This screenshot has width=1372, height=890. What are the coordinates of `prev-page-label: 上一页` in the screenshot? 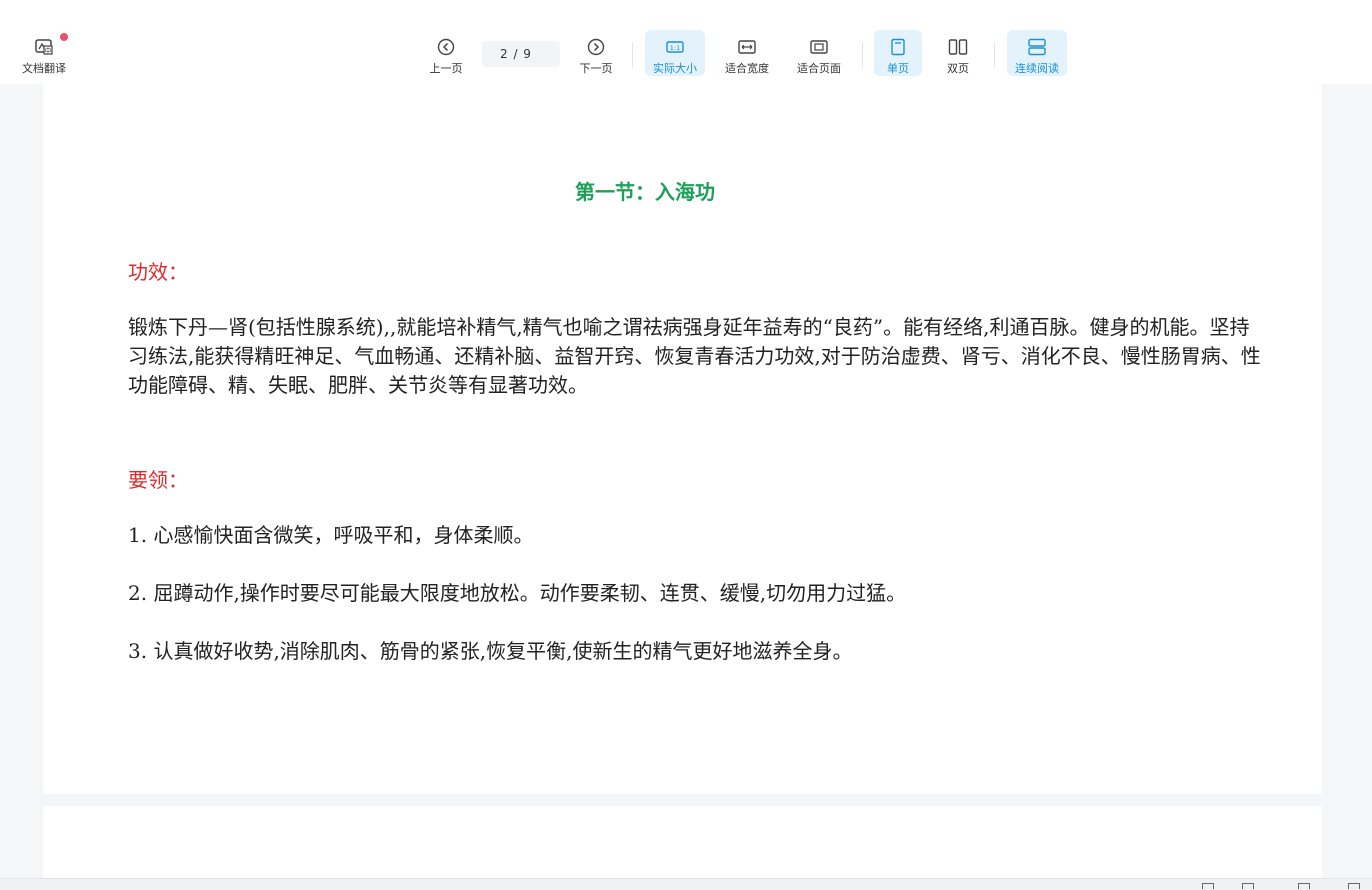 It's located at (446, 68).